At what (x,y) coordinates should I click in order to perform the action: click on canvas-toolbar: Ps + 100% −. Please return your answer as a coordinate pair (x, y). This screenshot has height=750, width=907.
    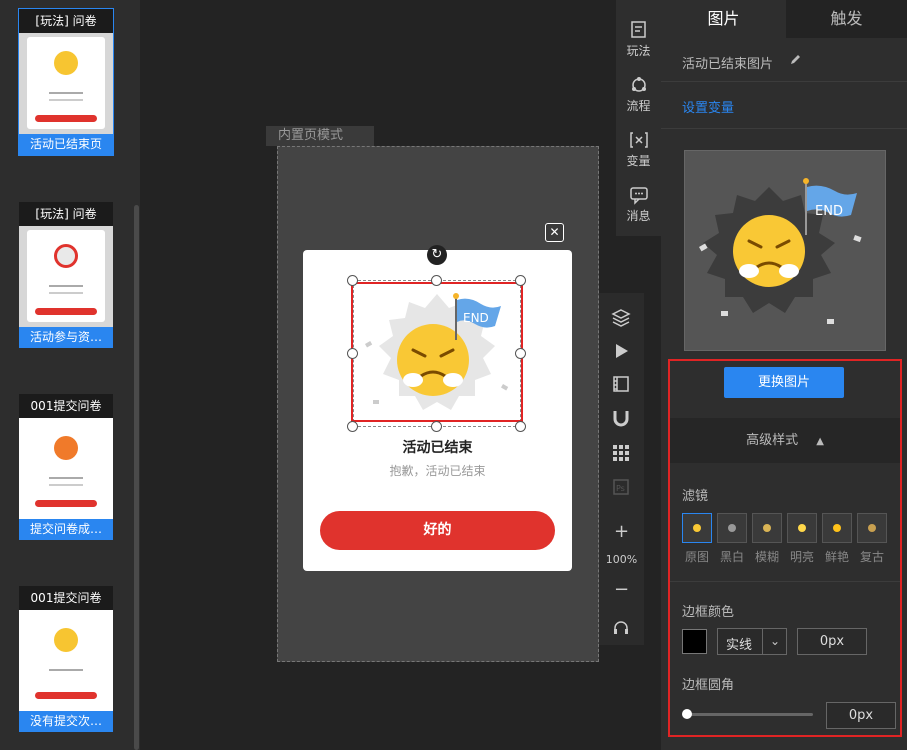
    Looking at the image, I should click on (621, 469).